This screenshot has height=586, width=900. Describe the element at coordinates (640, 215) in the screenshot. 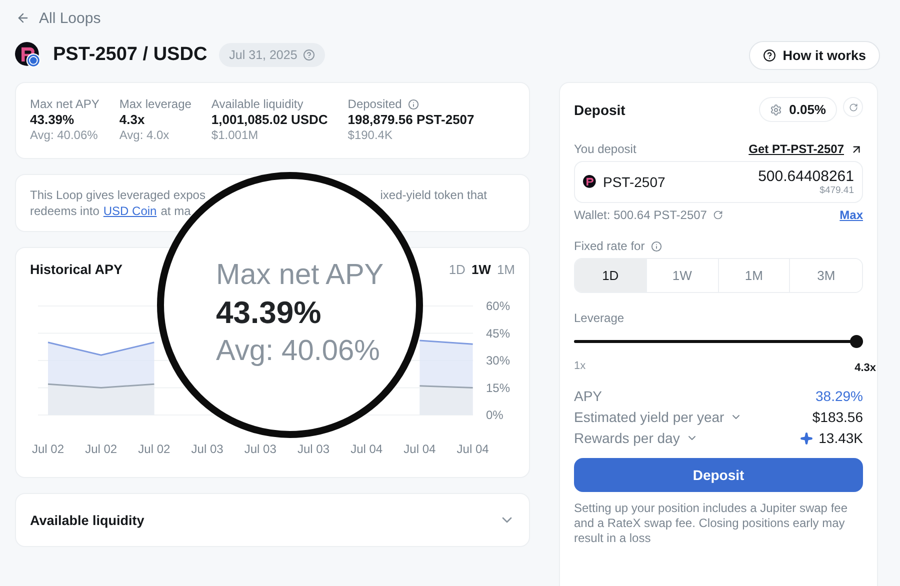

I see `wallet-balance: Wallet: 500.64 PST-2507` at that location.